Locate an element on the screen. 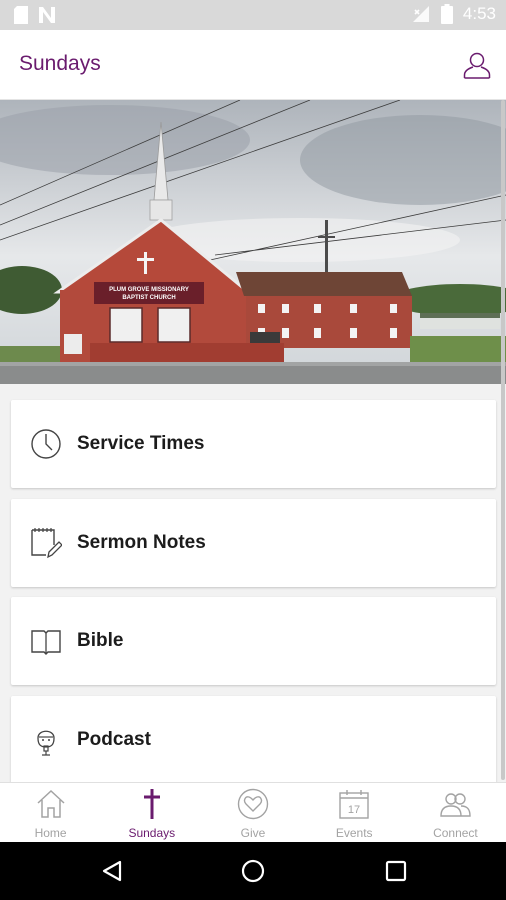 This screenshot has width=506, height=900. back-triangle-icon is located at coordinates (112, 871).